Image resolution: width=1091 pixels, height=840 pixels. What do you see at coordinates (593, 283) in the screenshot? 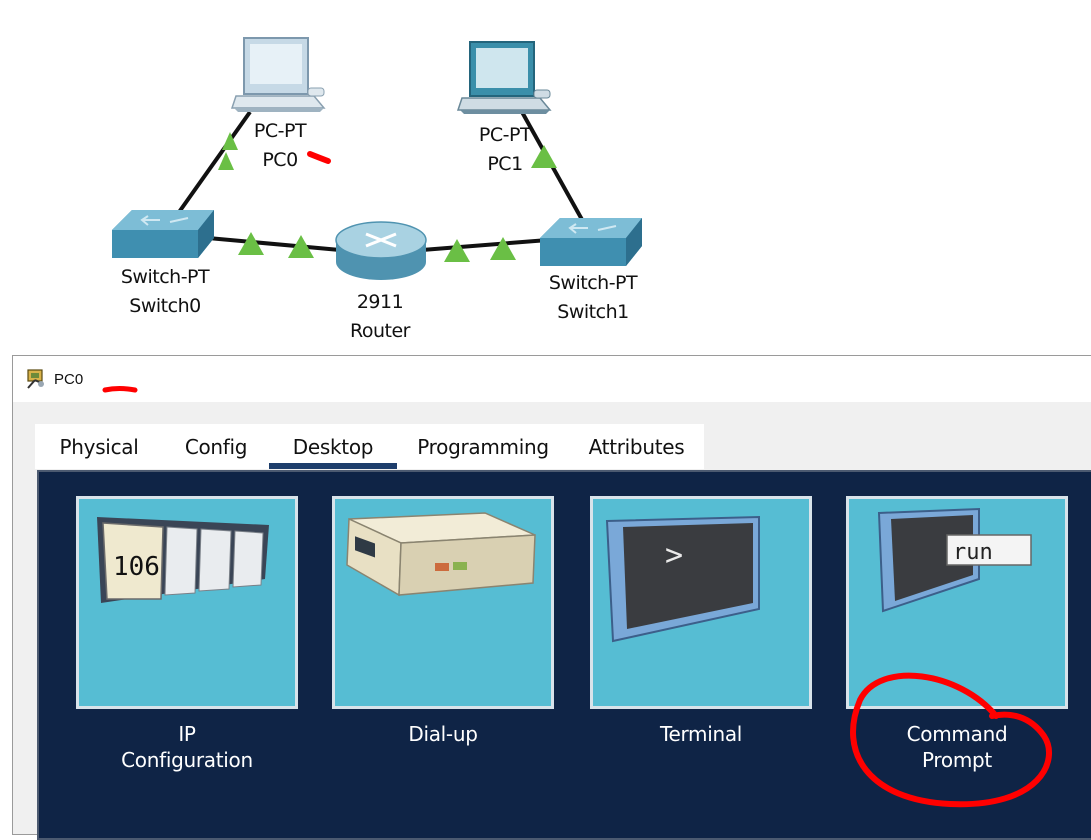
I see `switch1-model: Switch-PT` at bounding box center [593, 283].